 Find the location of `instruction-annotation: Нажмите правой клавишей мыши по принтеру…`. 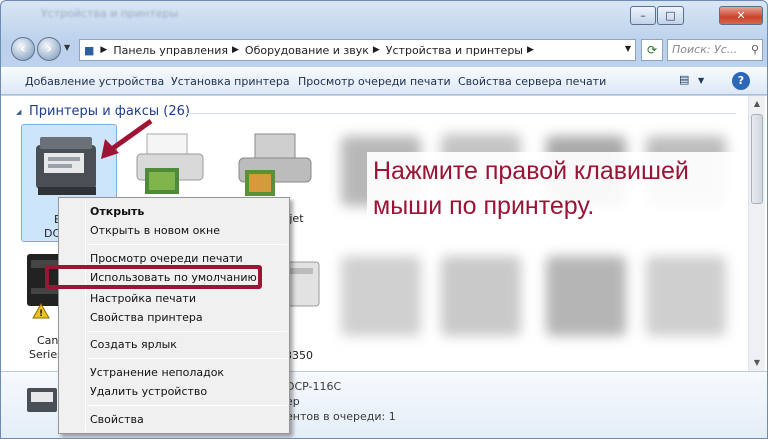

instruction-annotation: Нажмите правой клавишей мыши по принтеру… is located at coordinates (557, 189).